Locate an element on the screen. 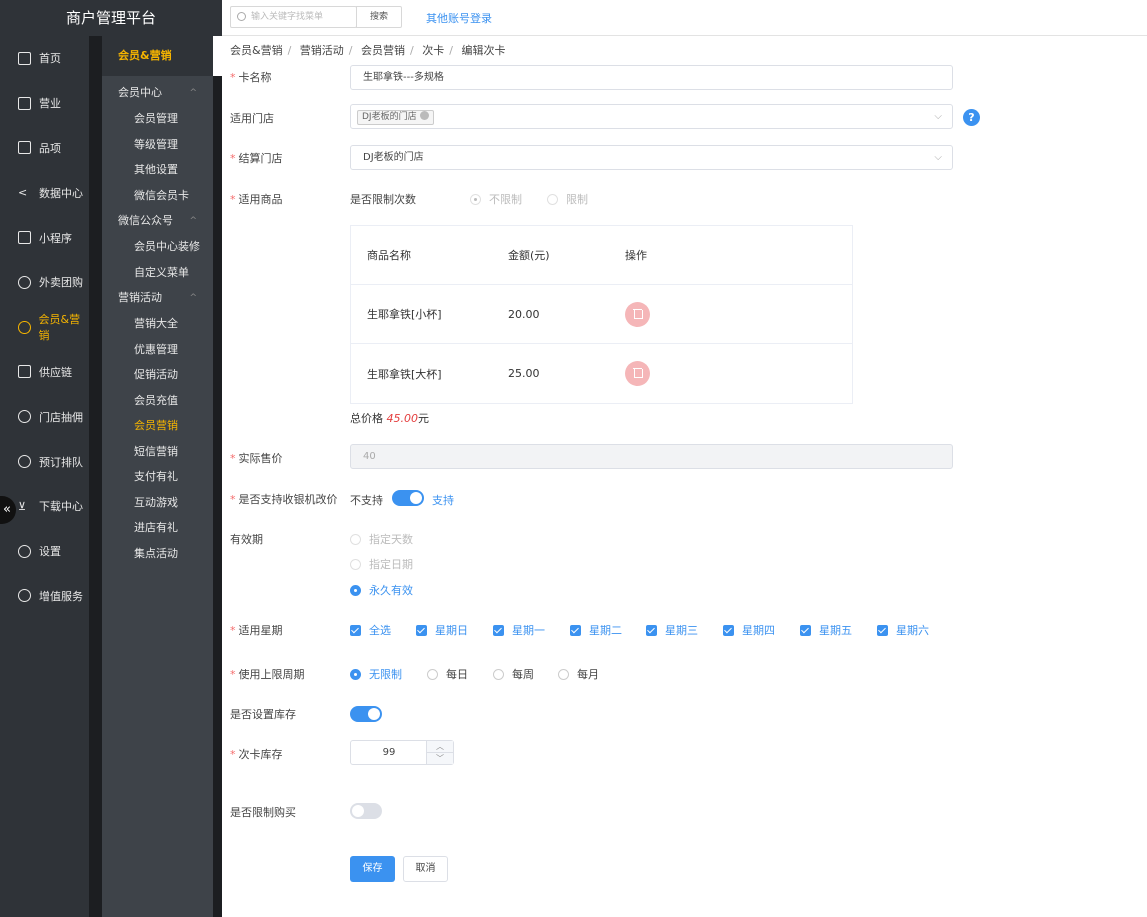  subnav-item: 促销活动 is located at coordinates (157, 375).